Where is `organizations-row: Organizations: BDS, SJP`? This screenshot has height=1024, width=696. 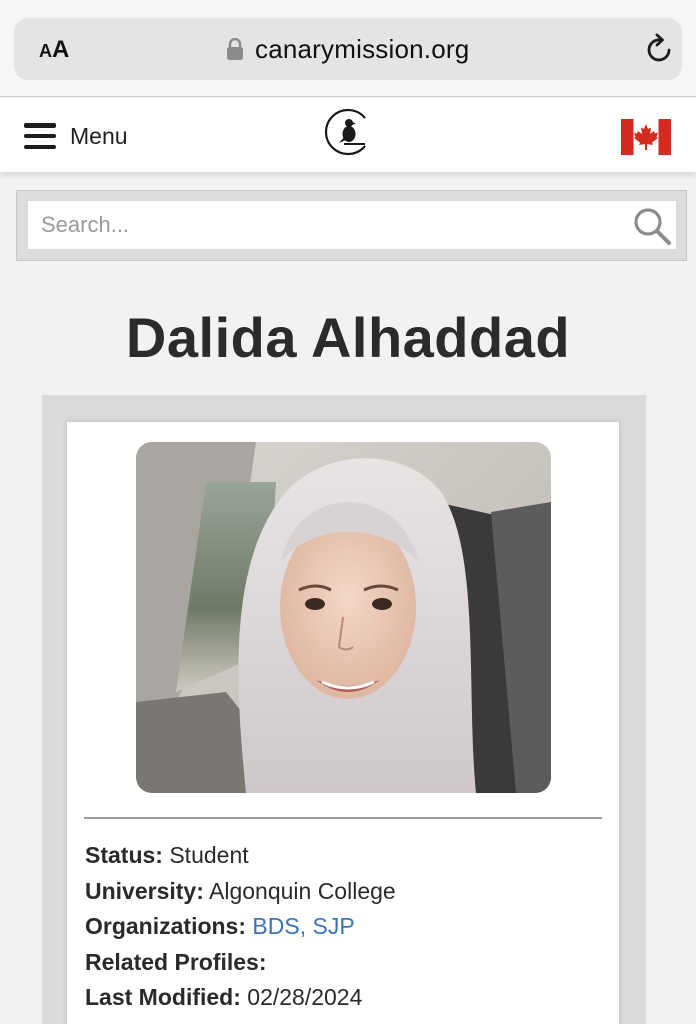
organizations-row: Organizations: BDS, SJP is located at coordinates (240, 929).